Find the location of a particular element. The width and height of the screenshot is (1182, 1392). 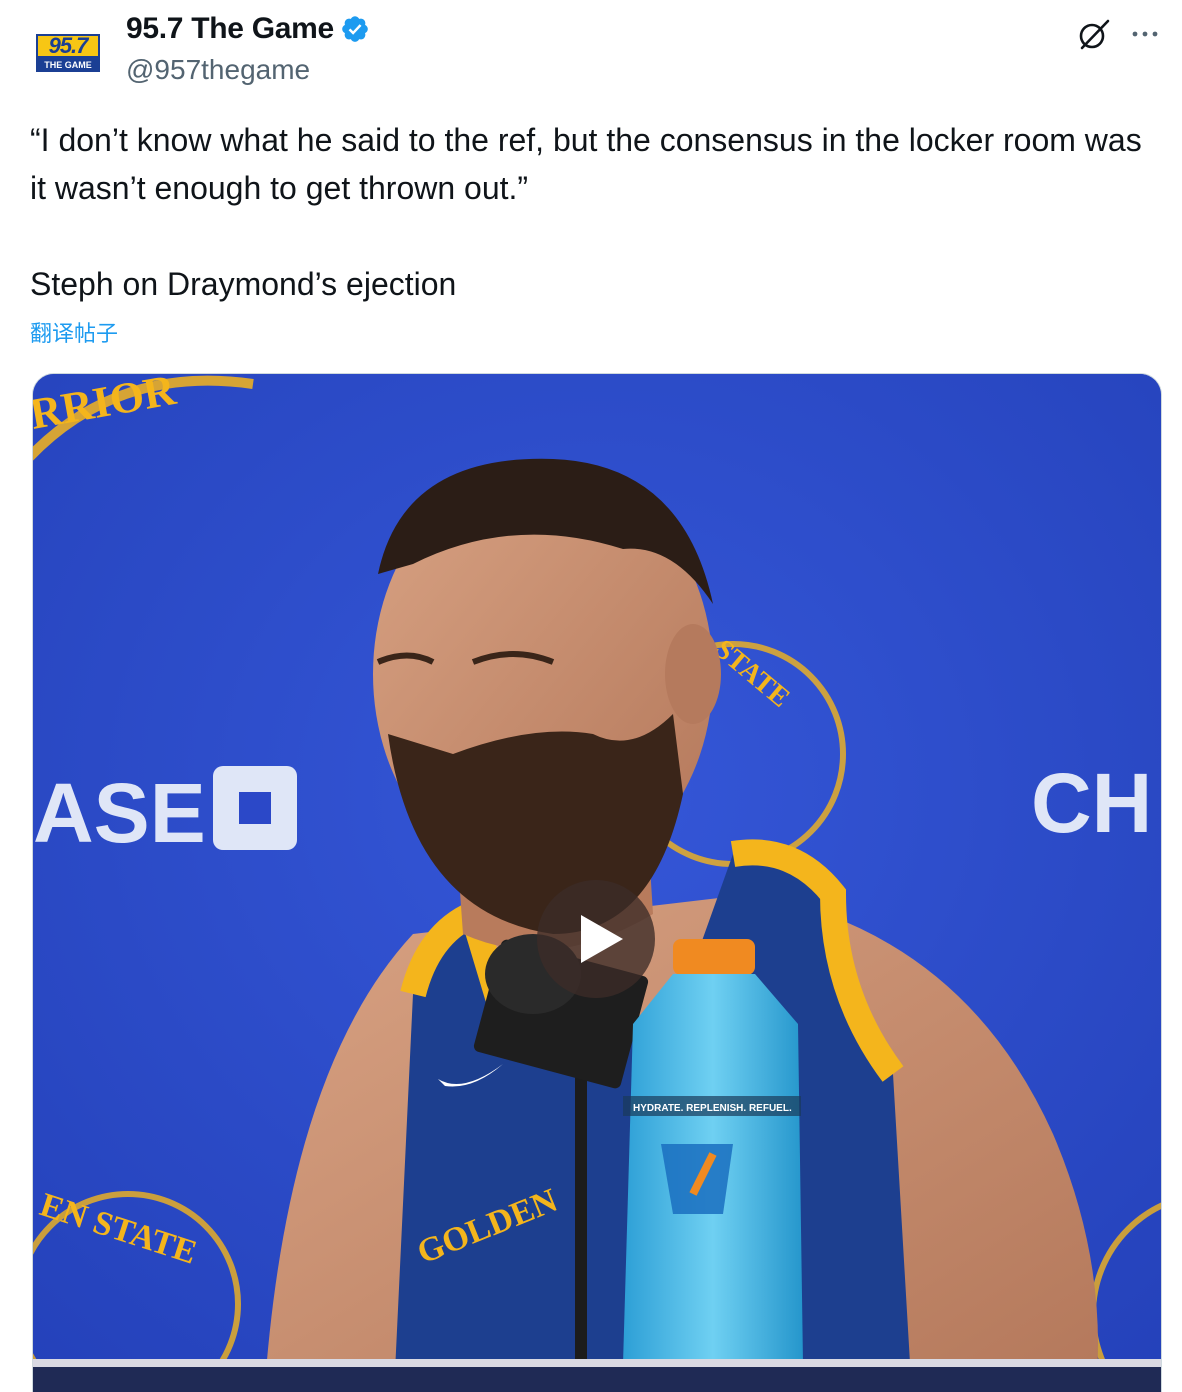

play-button is located at coordinates (596, 939).